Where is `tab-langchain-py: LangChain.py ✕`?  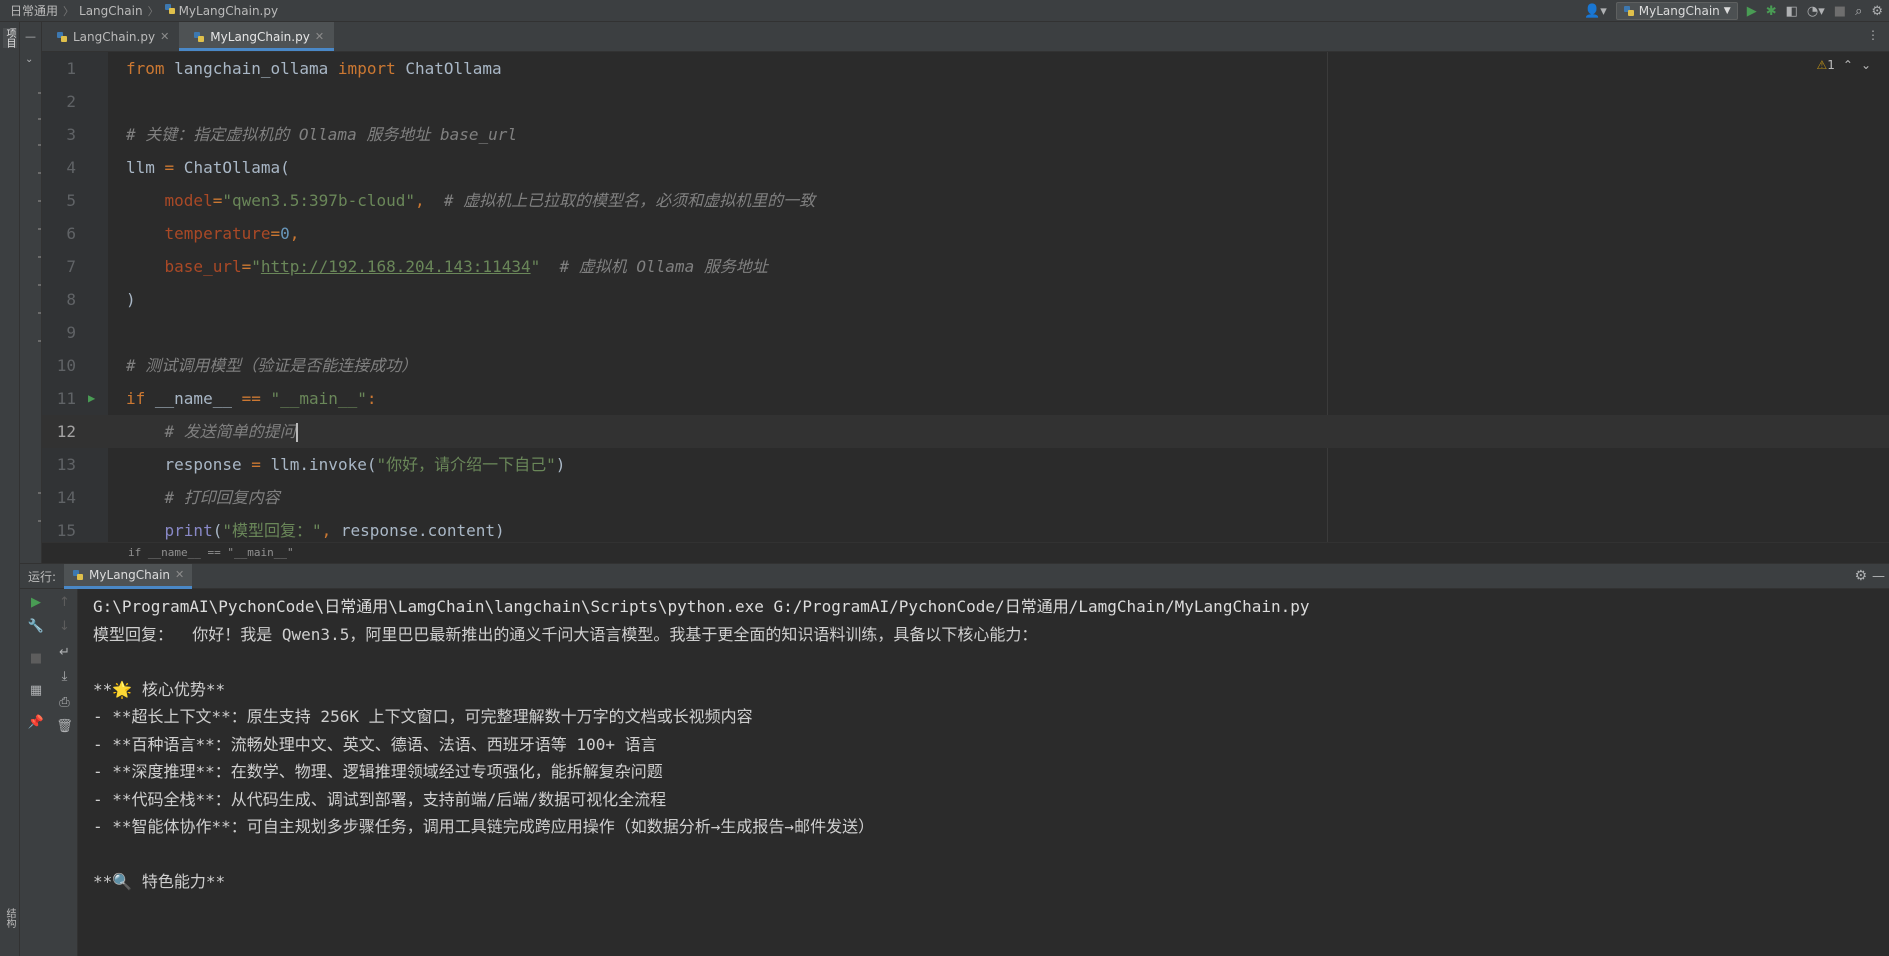 tab-langchain-py: LangChain.py ✕ is located at coordinates (110, 36).